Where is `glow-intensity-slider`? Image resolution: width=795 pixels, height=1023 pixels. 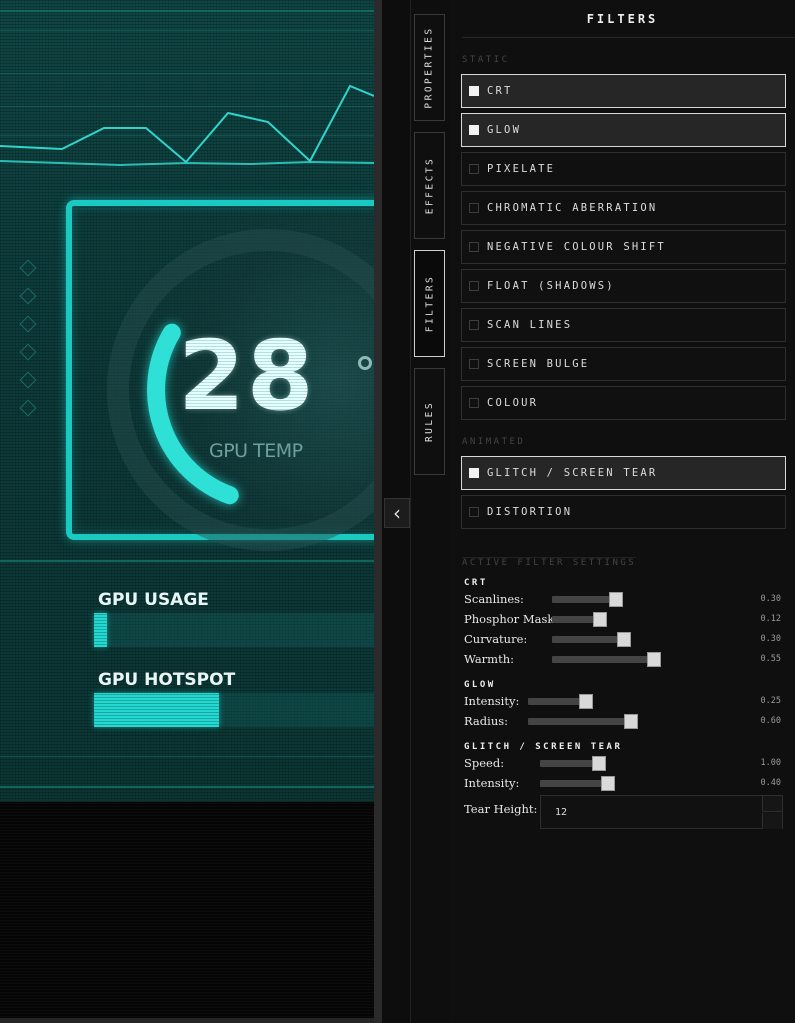 glow-intensity-slider is located at coordinates (560, 701).